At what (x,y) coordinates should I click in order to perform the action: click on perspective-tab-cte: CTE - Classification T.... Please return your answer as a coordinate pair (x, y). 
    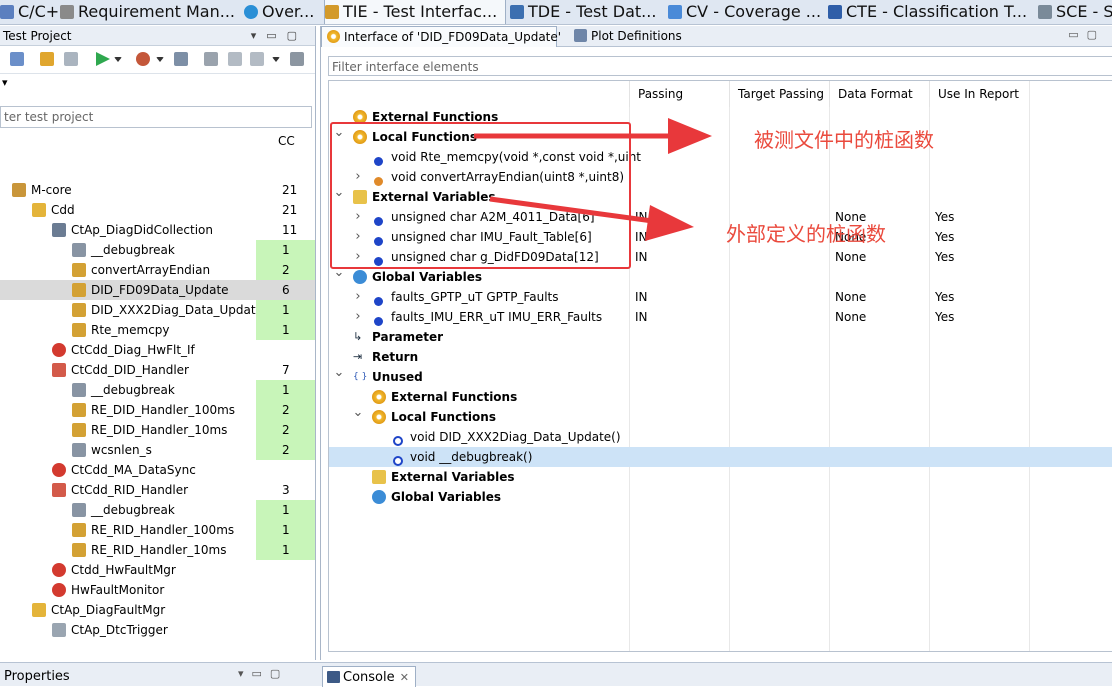
    Looking at the image, I should click on (929, 12).